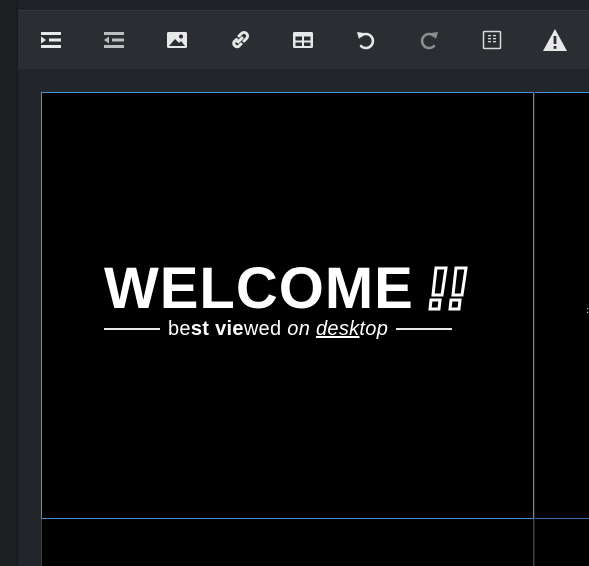 The width and height of the screenshot is (589, 566). What do you see at coordinates (229, 329) in the screenshot?
I see `tagline-part-bold: vie` at bounding box center [229, 329].